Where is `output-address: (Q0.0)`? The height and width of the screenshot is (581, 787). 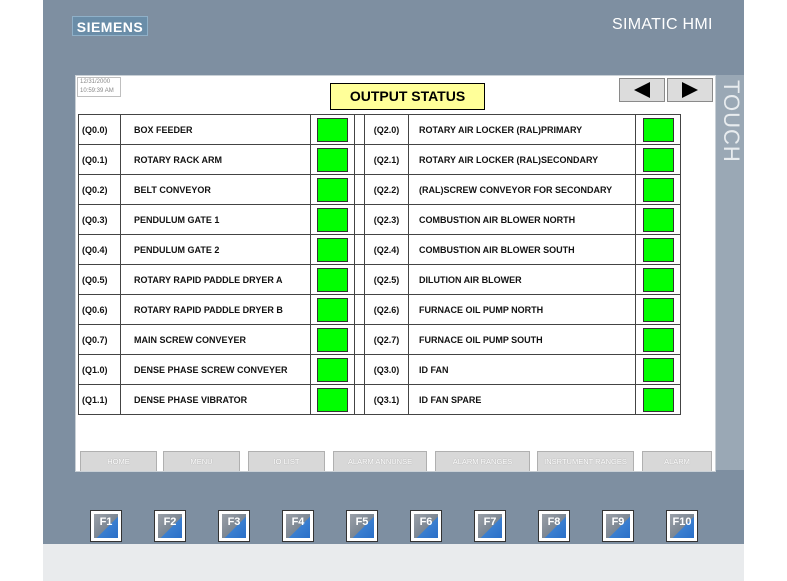
output-address: (Q0.0) is located at coordinates (99, 129).